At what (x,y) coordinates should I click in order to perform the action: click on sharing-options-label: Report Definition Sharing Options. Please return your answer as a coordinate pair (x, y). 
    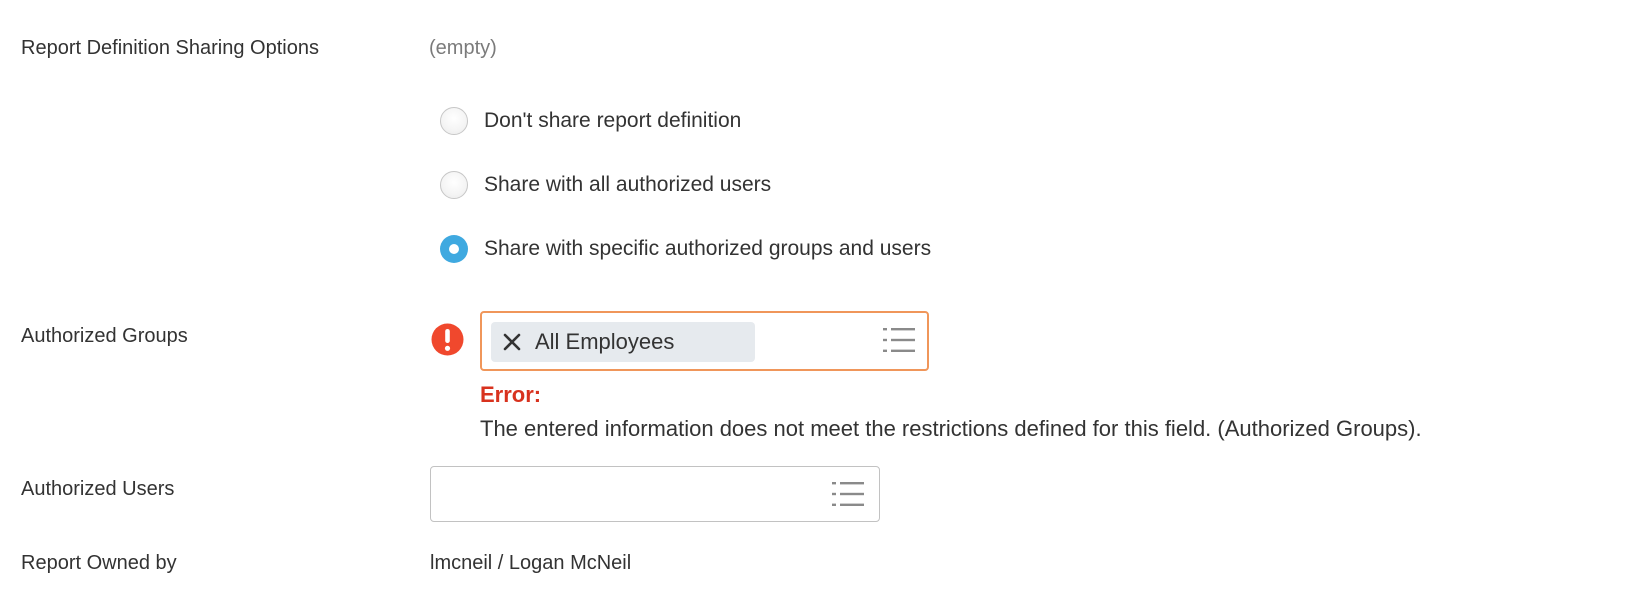
    Looking at the image, I should click on (170, 48).